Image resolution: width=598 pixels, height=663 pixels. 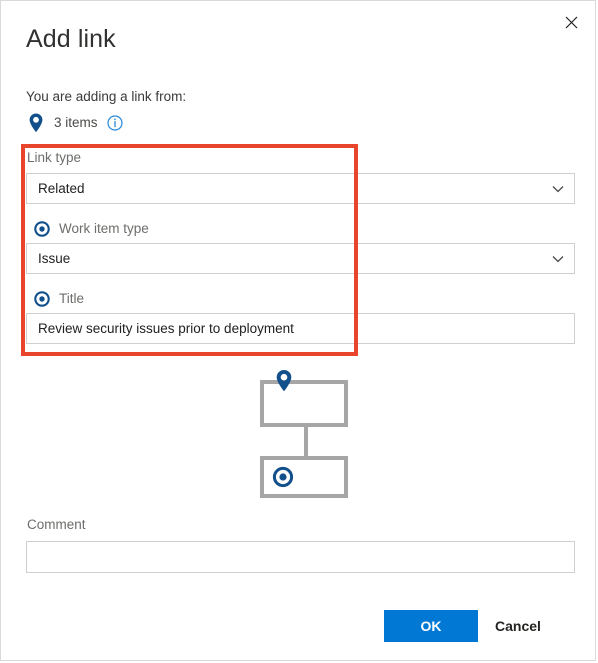 I want to click on title-label: Title, so click(x=72, y=298).